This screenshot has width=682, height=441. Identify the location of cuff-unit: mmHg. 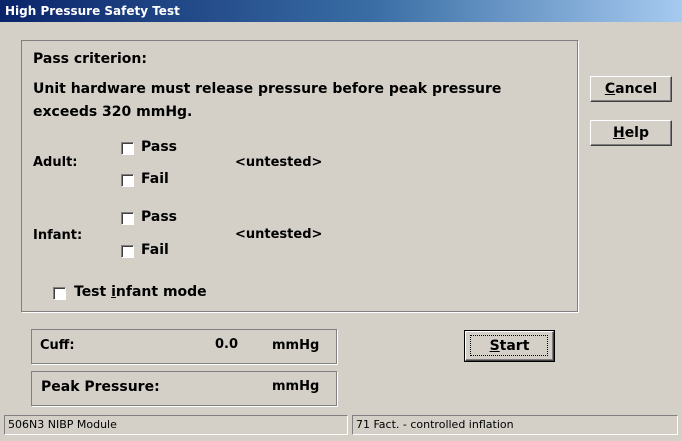
(296, 345).